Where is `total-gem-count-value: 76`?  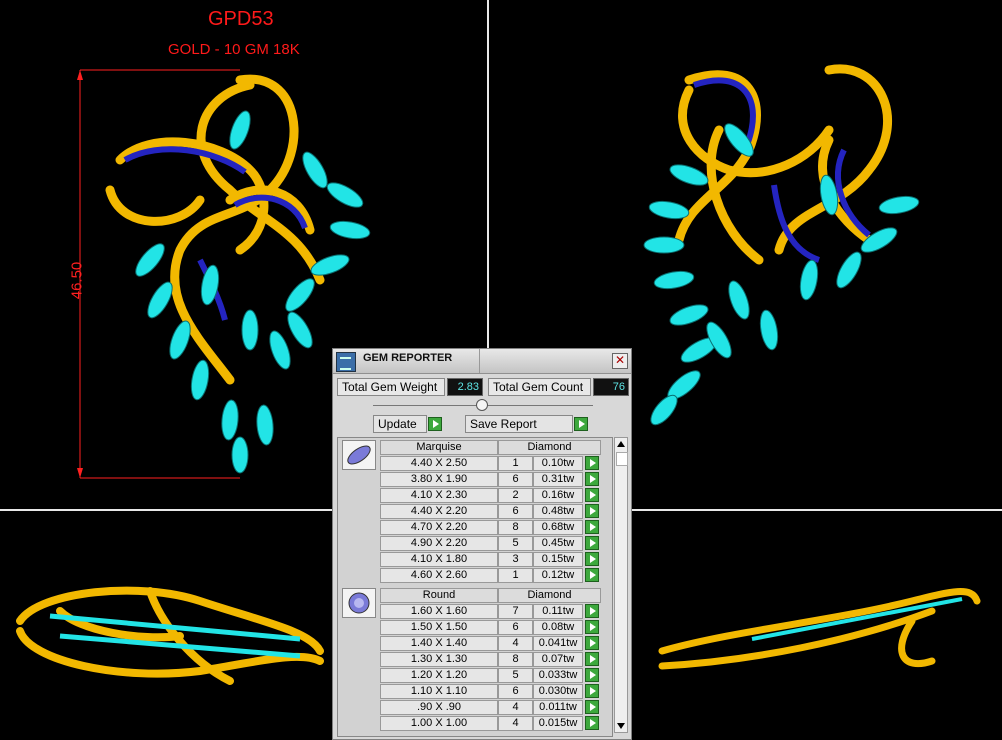 total-gem-count-value: 76 is located at coordinates (611, 387).